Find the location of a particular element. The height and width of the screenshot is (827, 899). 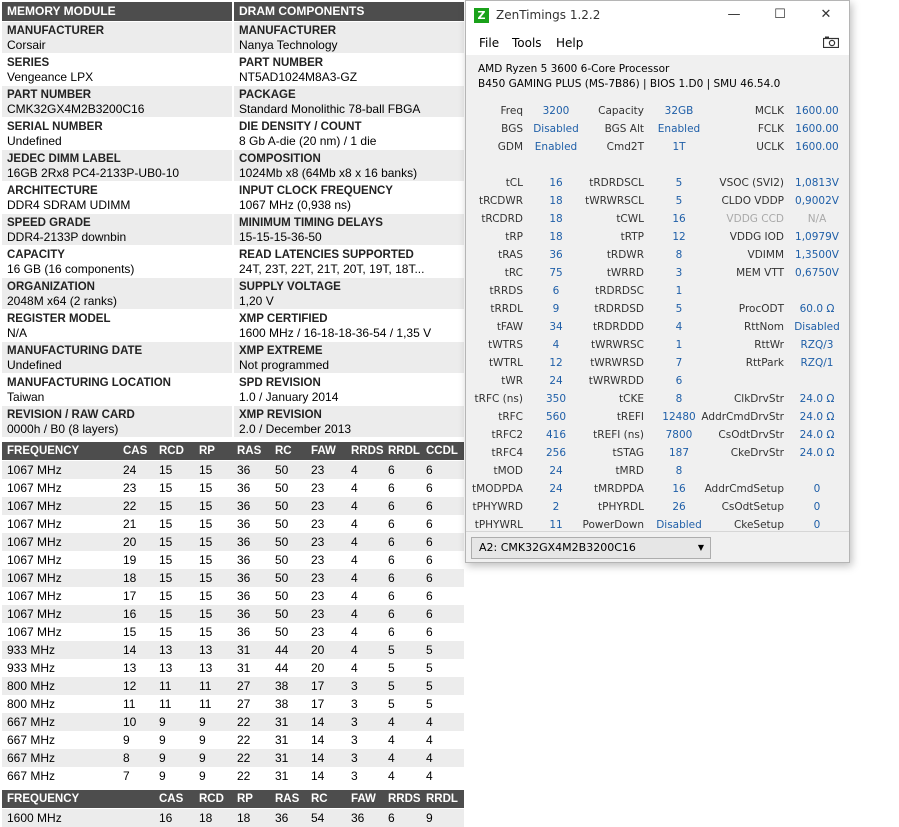

table-cell: 27 is located at coordinates (244, 704).